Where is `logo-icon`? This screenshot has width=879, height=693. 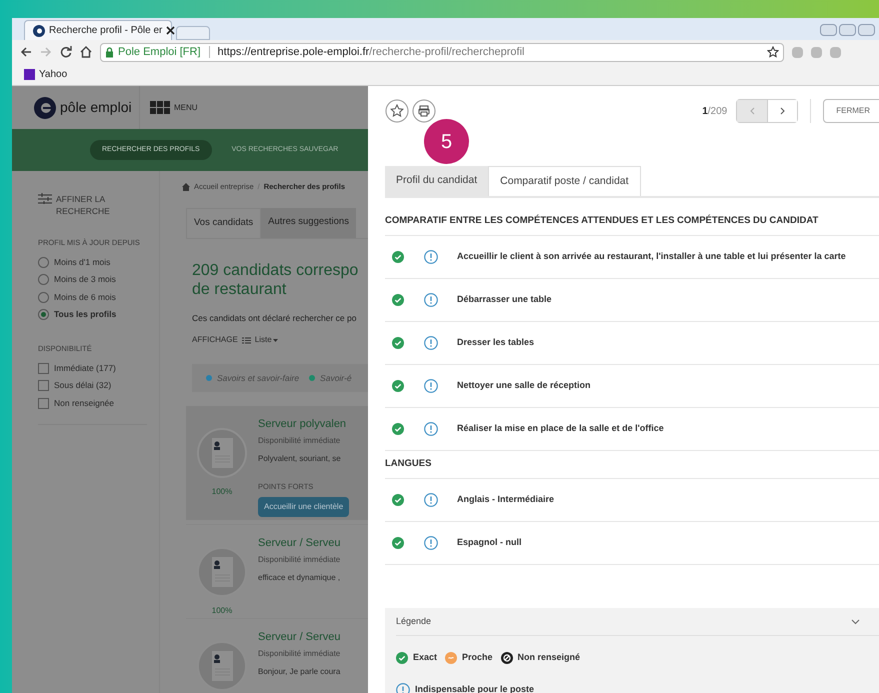 logo-icon is located at coordinates (45, 107).